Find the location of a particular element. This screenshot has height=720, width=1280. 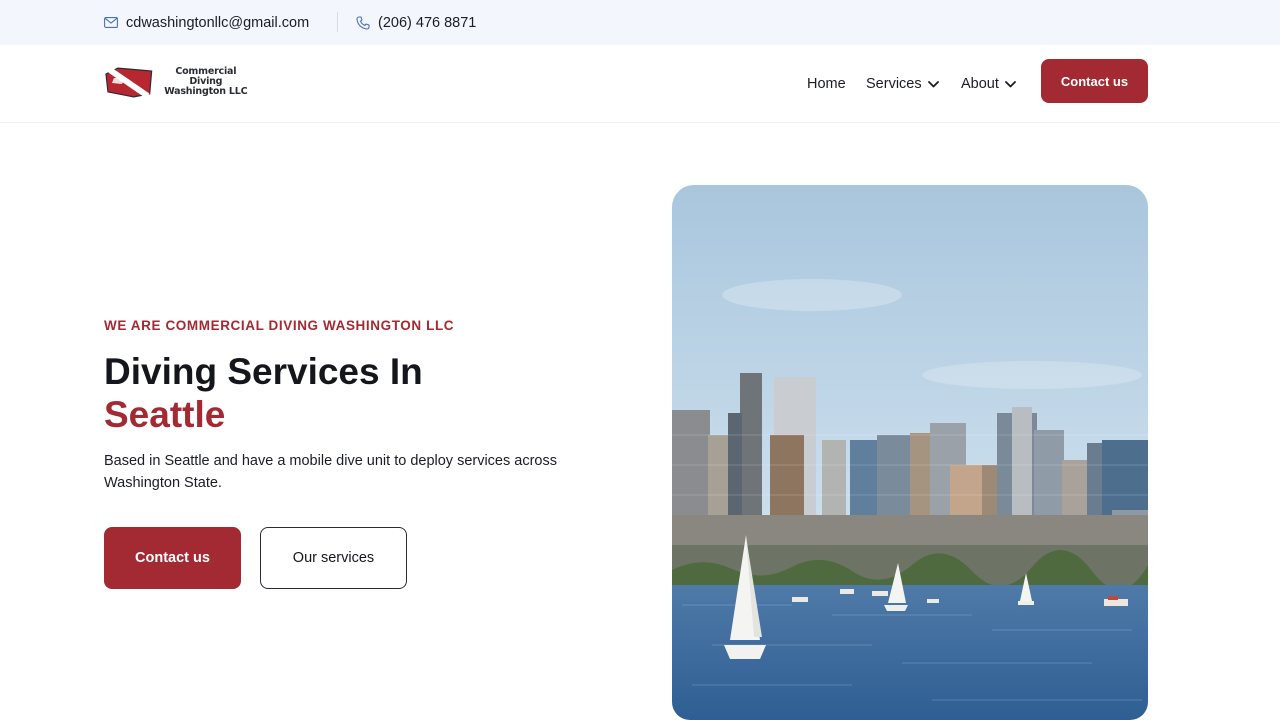

nav-about: About is located at coordinates (988, 84).